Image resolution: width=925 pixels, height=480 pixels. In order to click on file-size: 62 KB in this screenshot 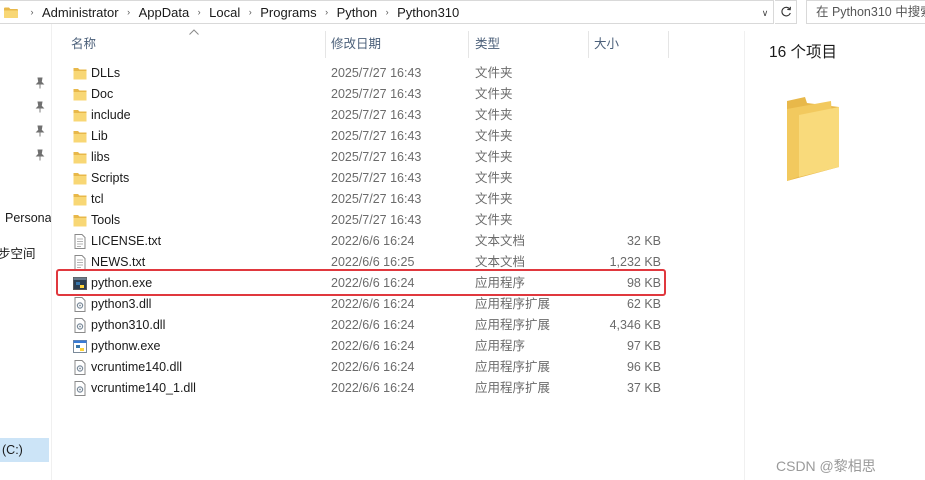, I will do `click(643, 304)`.